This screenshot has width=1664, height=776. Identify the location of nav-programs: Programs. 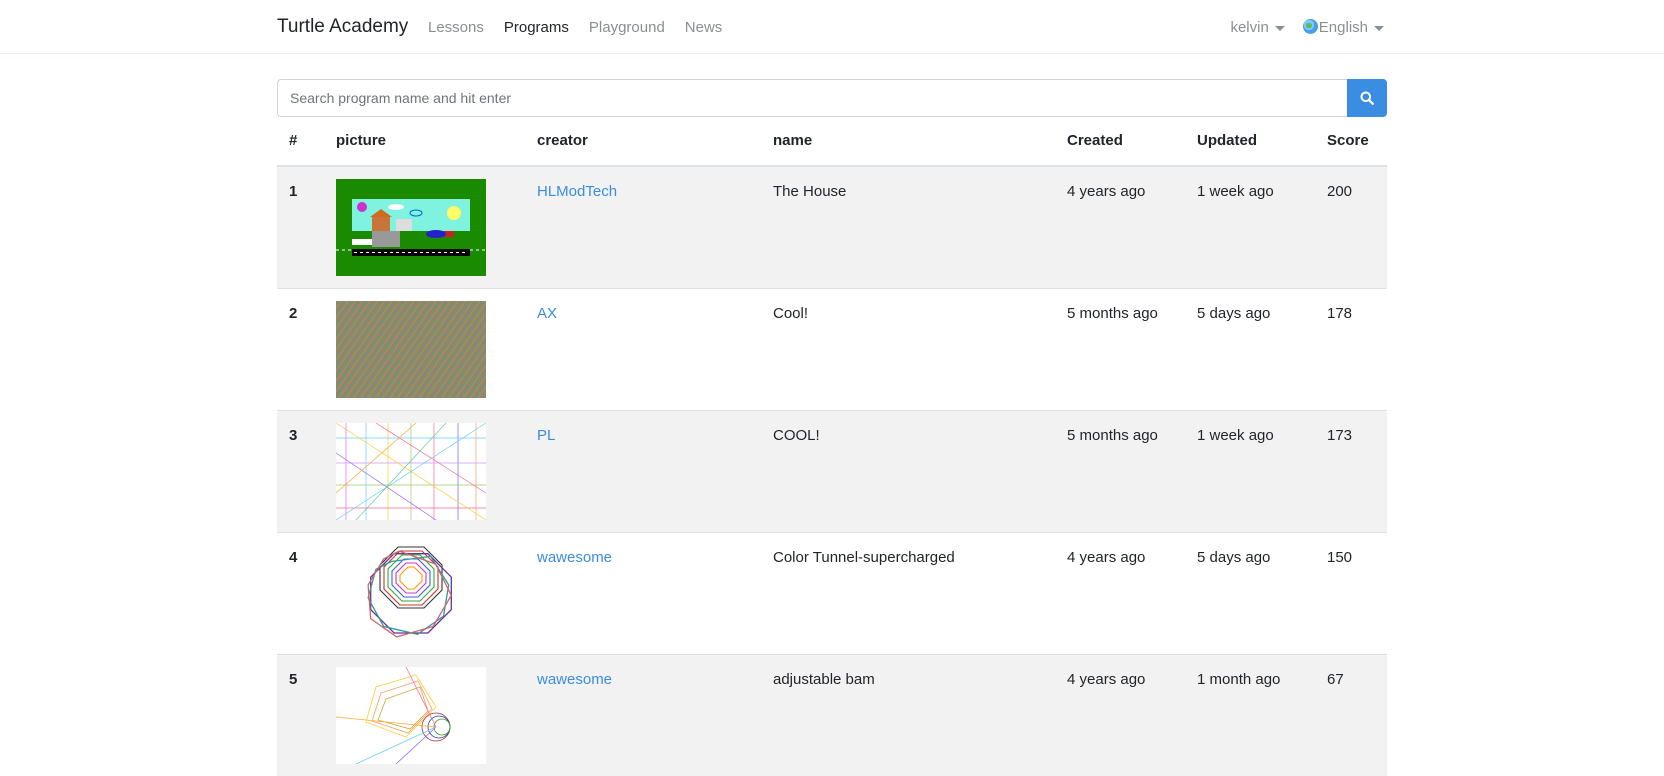
(536, 27).